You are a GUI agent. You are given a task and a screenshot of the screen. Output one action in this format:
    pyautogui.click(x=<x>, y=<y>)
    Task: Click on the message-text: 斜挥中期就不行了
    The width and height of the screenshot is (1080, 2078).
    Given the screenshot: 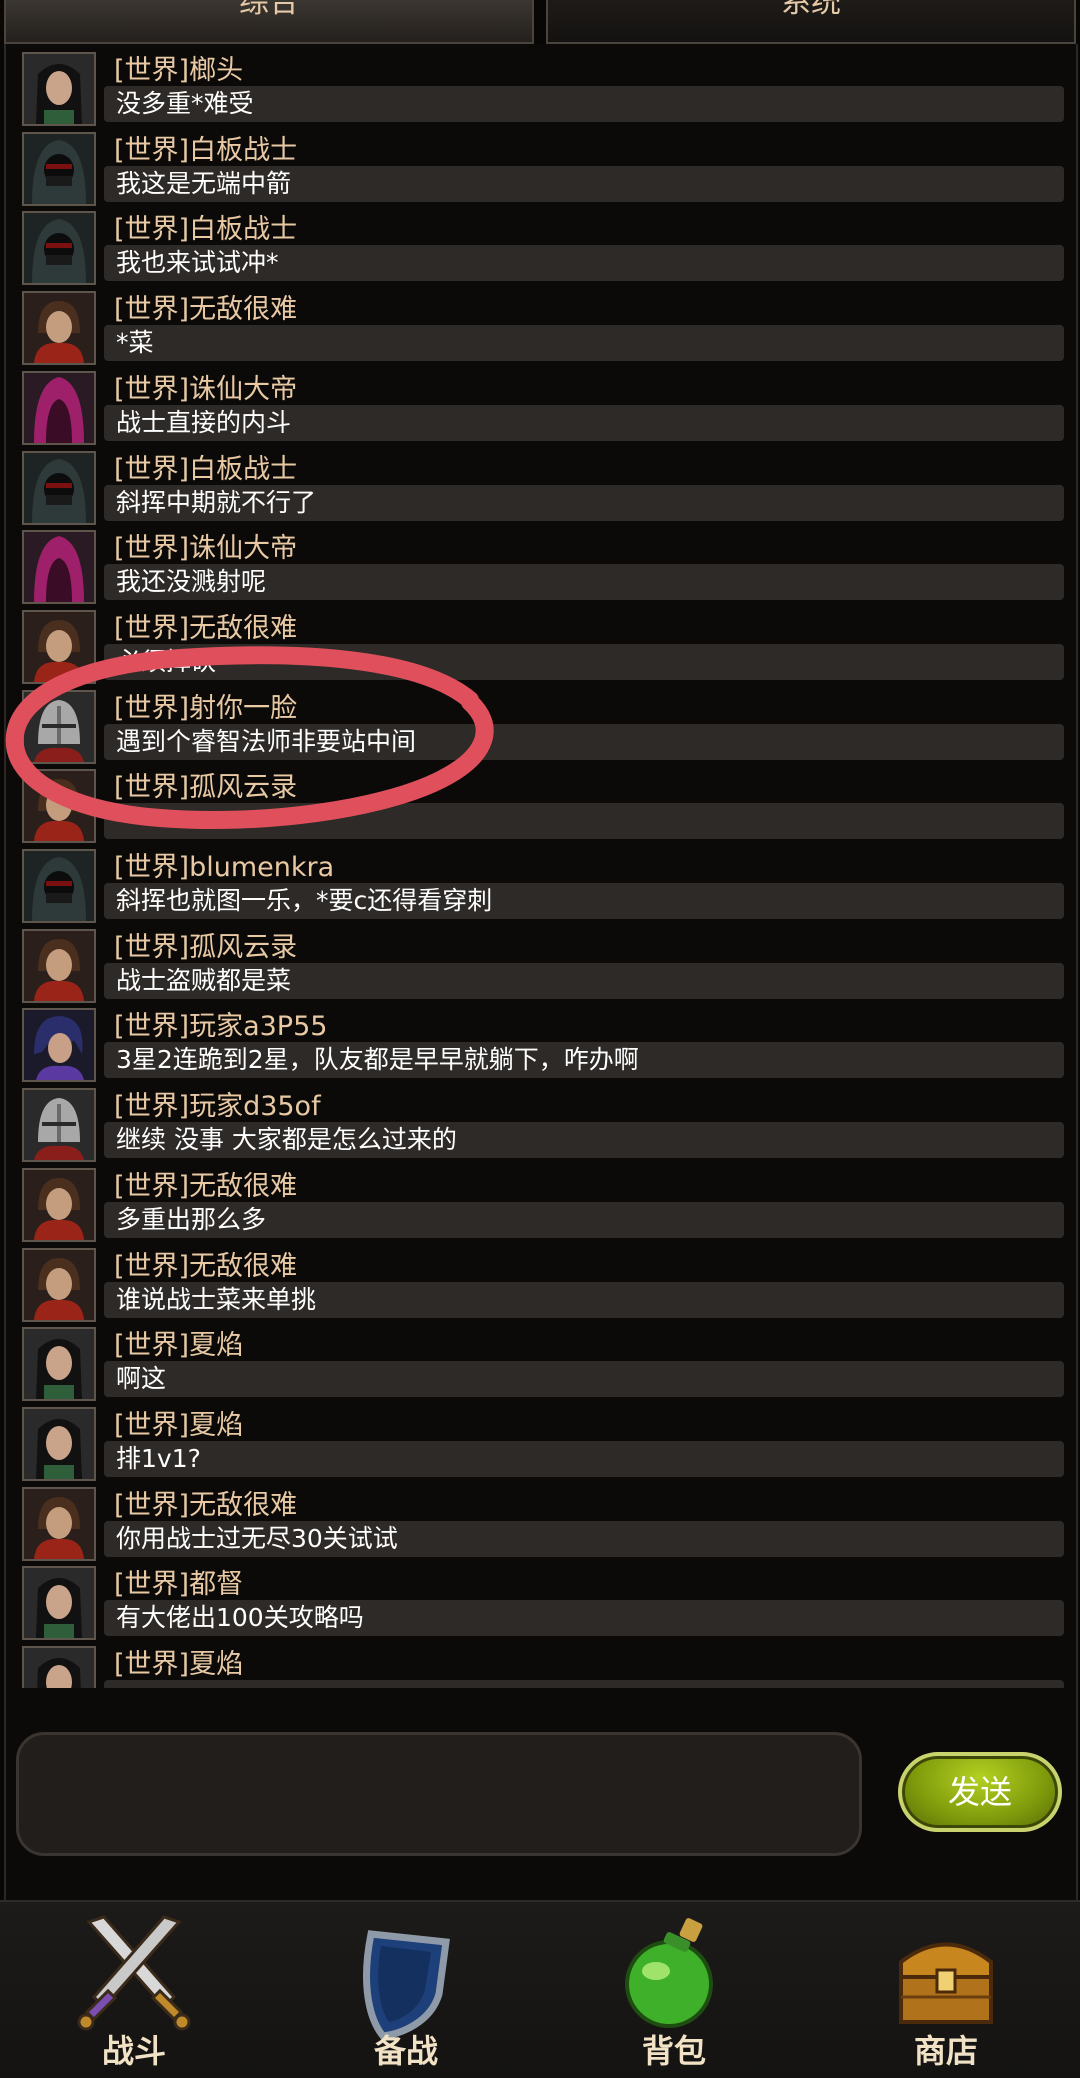 What is the action you would take?
    pyautogui.click(x=216, y=502)
    